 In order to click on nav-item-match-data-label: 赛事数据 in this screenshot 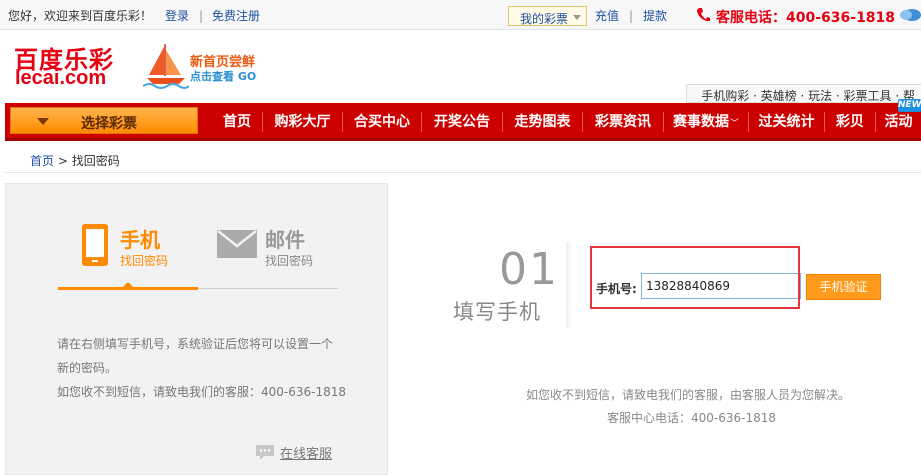, I will do `click(700, 122)`.